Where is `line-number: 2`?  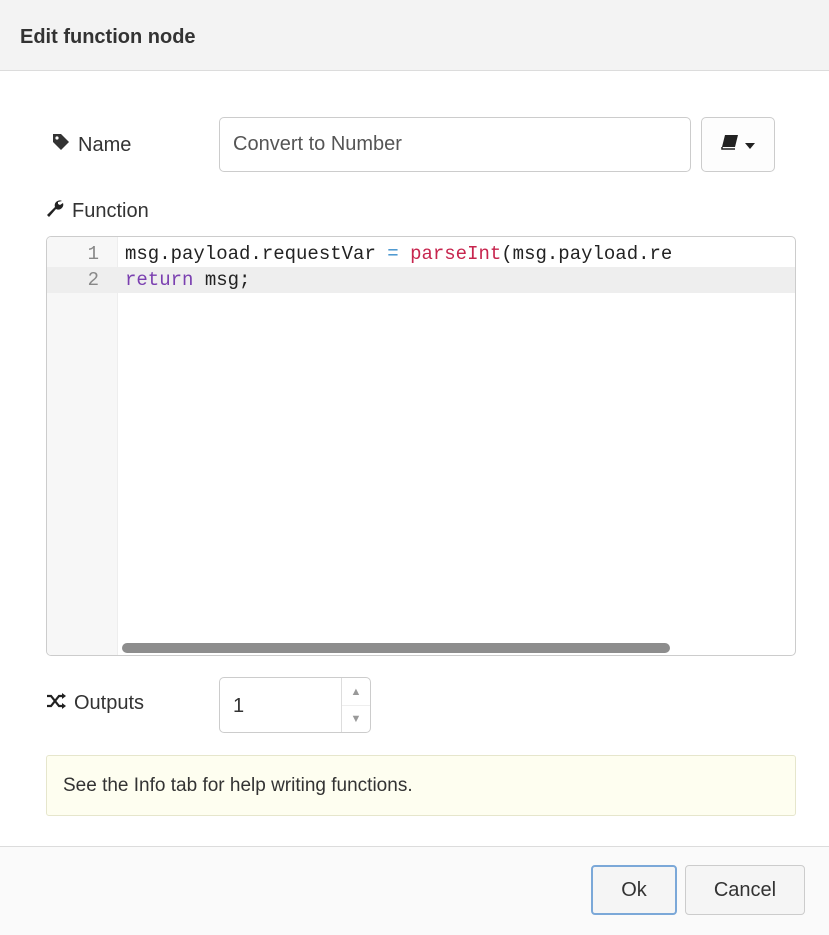 line-number: 2 is located at coordinates (93, 280).